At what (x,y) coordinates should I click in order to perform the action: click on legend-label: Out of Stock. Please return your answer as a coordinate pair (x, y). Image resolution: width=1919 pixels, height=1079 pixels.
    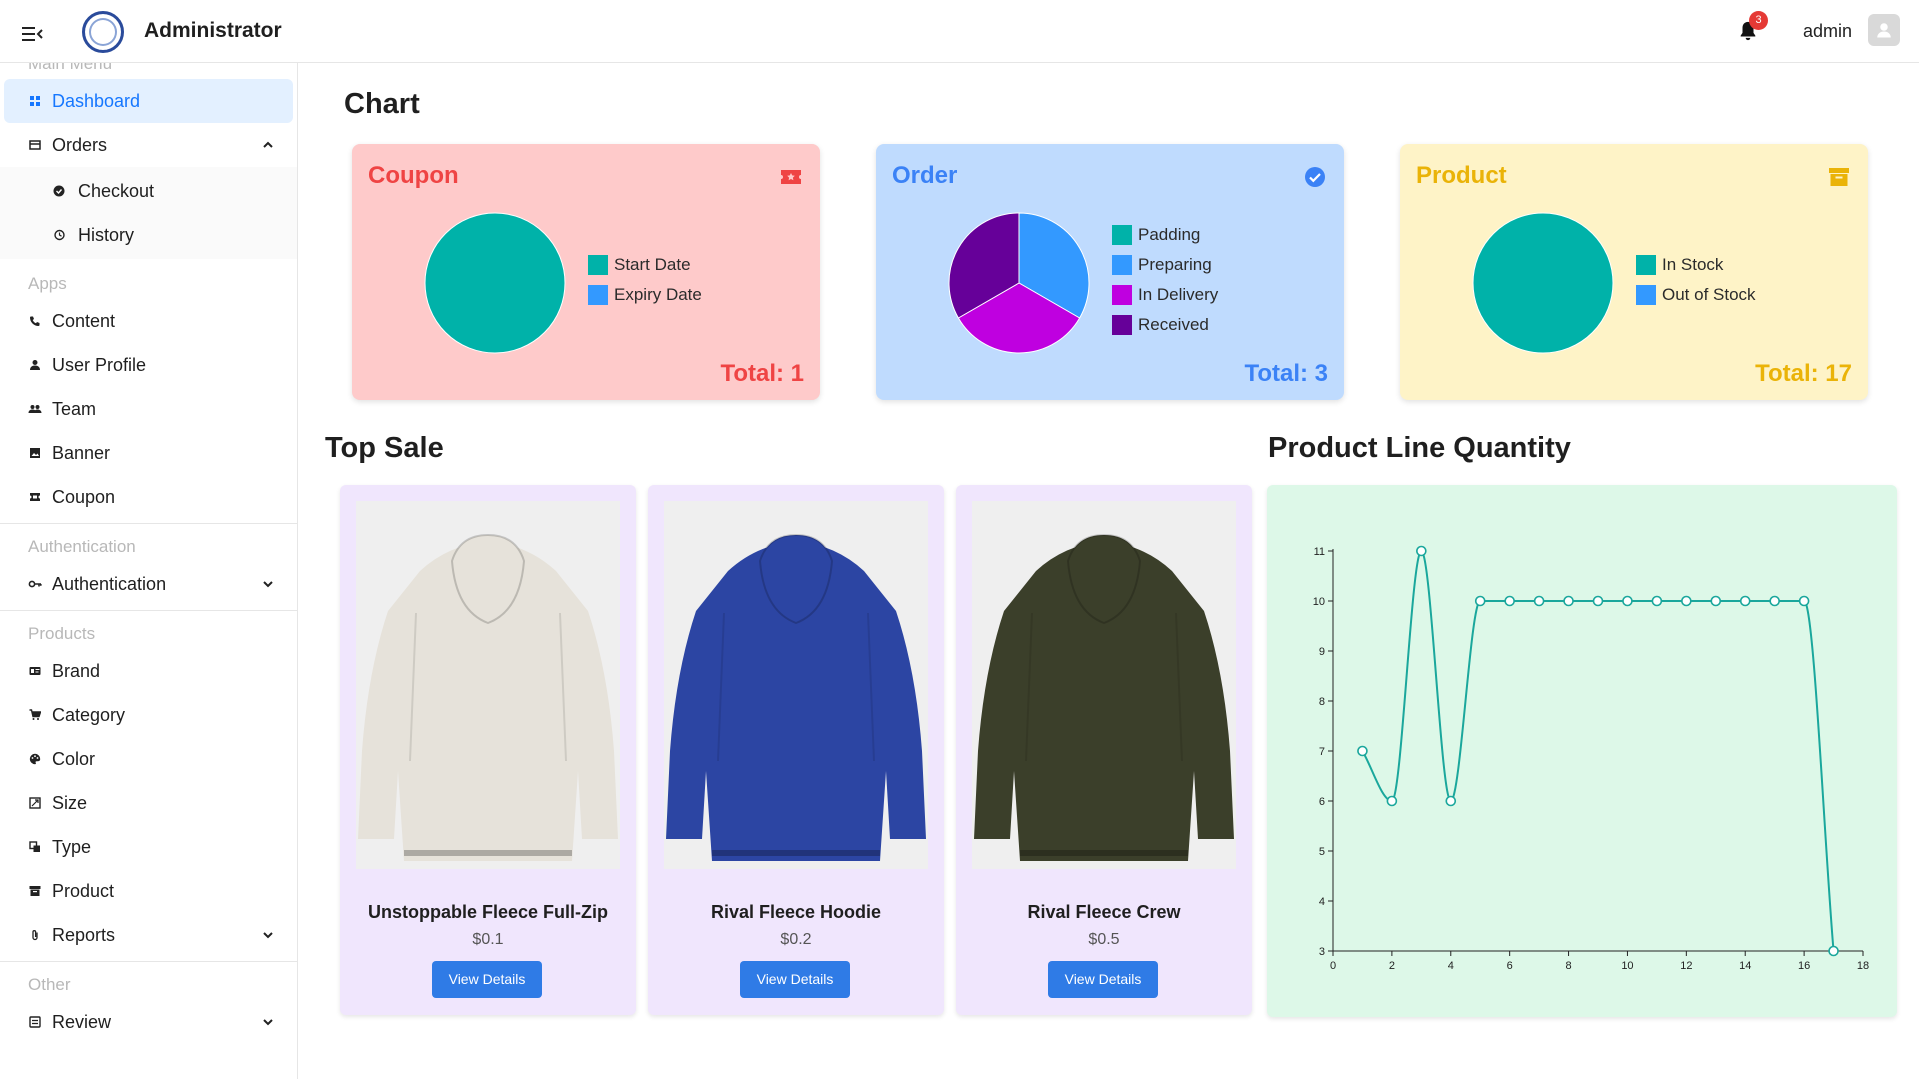
    Looking at the image, I should click on (1709, 294).